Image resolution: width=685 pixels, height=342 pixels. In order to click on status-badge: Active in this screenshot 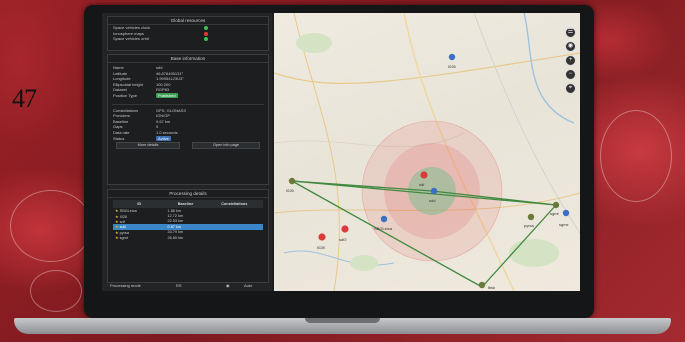, I will do `click(163, 138)`.